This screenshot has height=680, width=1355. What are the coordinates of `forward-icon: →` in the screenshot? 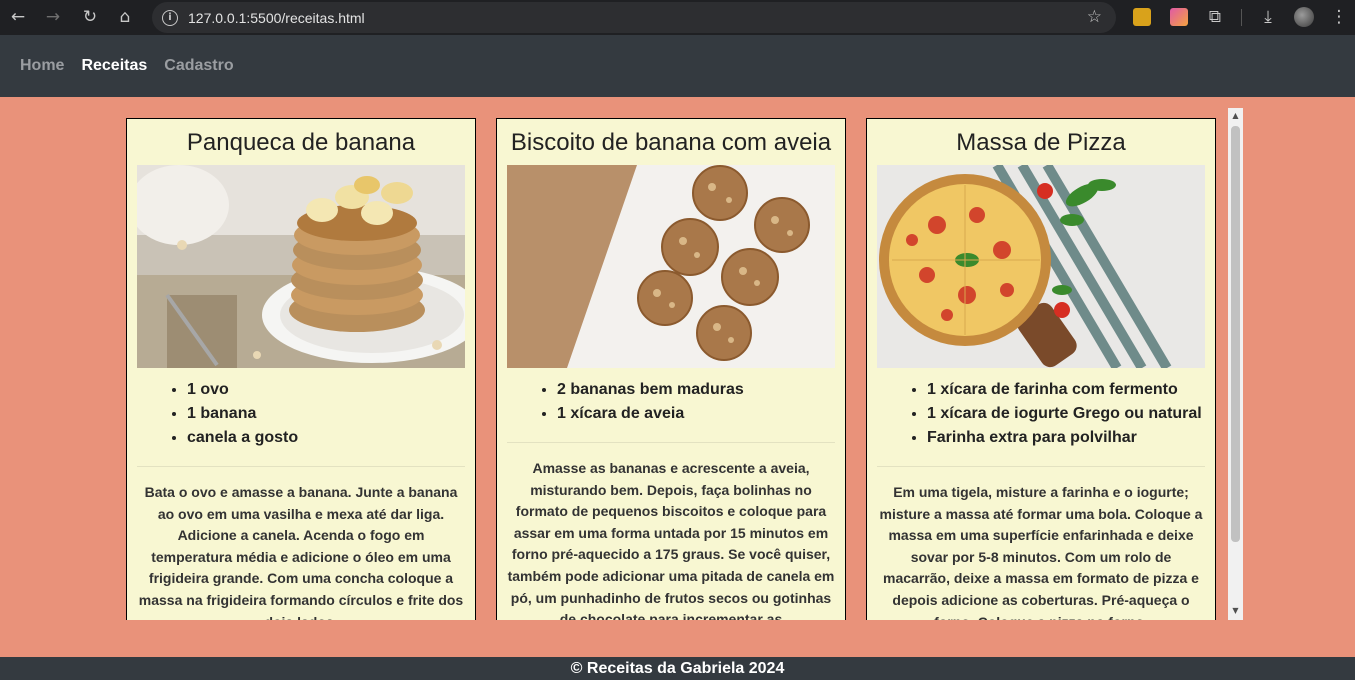 It's located at (53, 17).